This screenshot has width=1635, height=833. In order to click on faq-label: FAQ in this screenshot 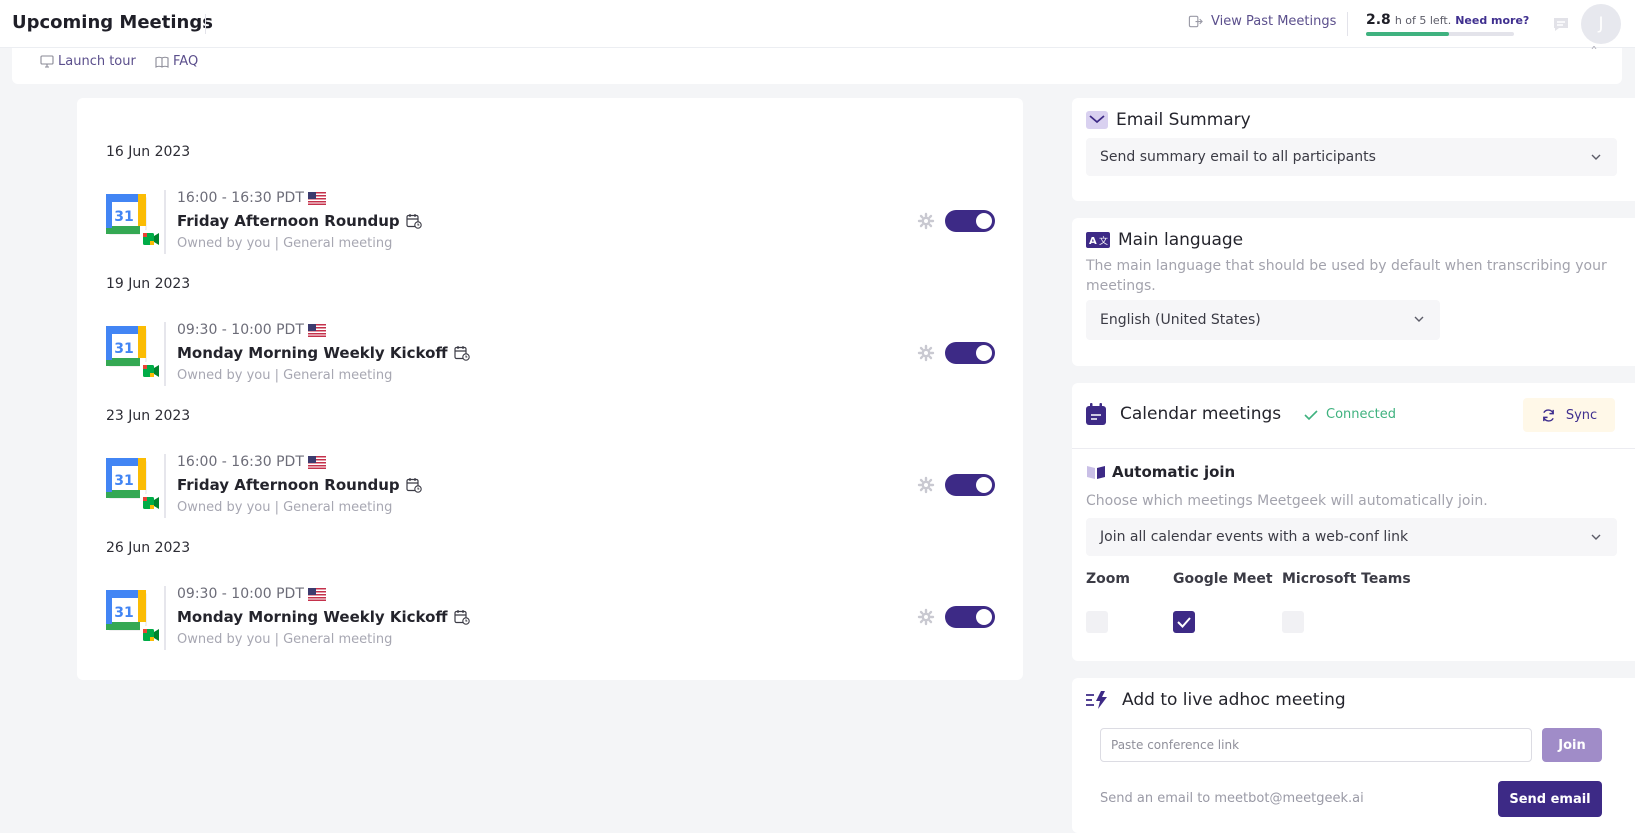, I will do `click(186, 61)`.